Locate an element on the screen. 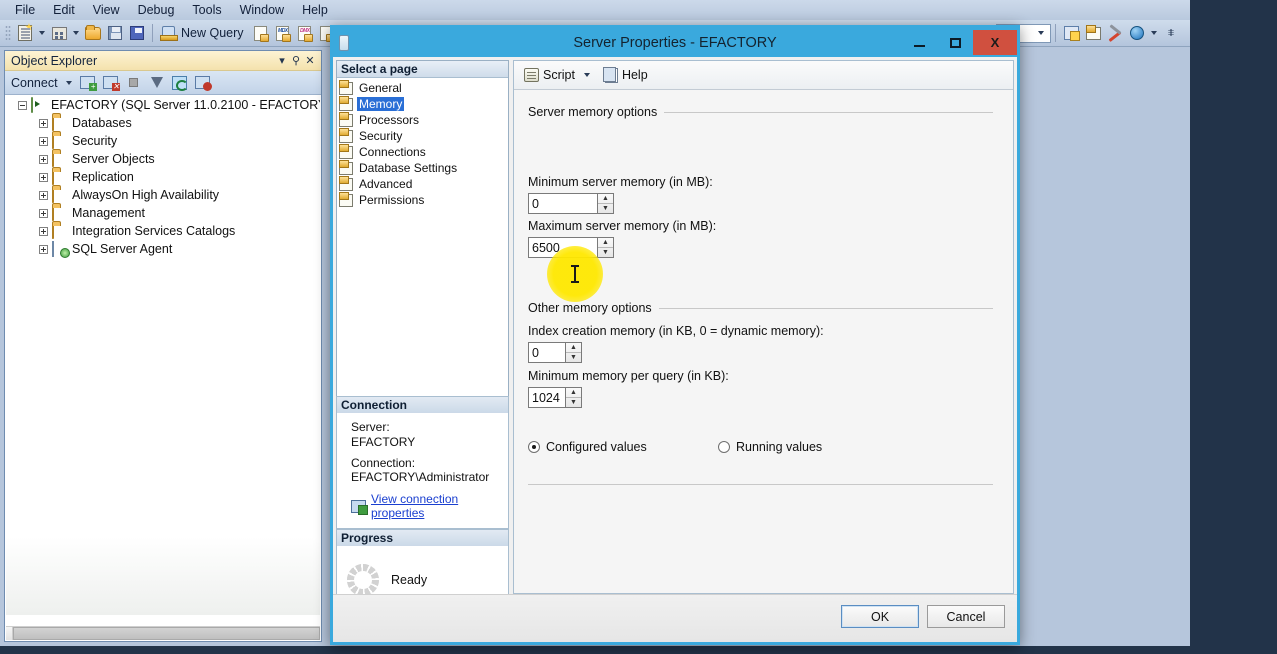  menu-item-help: Help is located at coordinates (315, 10).